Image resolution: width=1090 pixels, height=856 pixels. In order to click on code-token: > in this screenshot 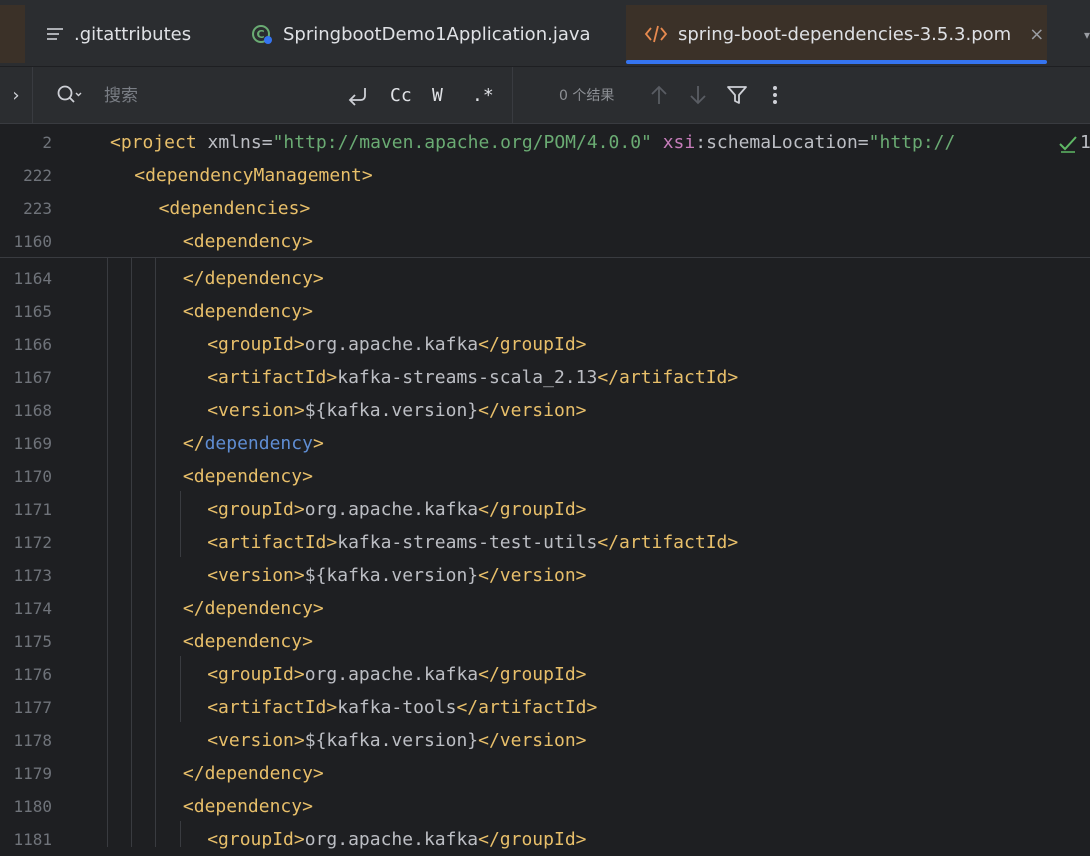, I will do `click(318, 443)`.